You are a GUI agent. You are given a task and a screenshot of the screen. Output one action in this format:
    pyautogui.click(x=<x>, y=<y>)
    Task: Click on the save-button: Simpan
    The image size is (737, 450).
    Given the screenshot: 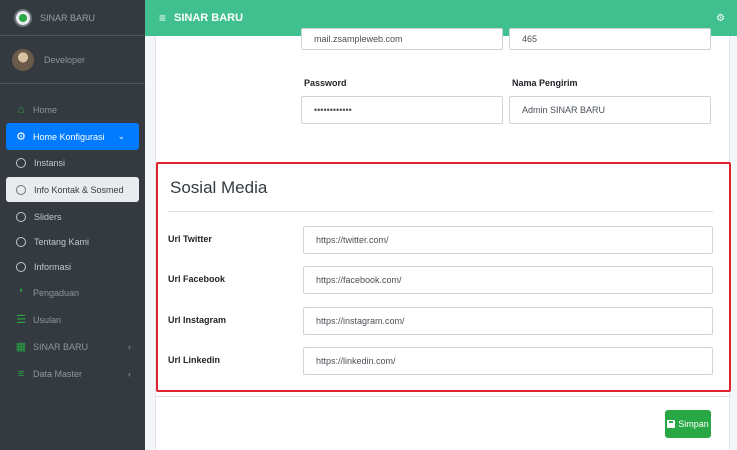 What is the action you would take?
    pyautogui.click(x=688, y=424)
    